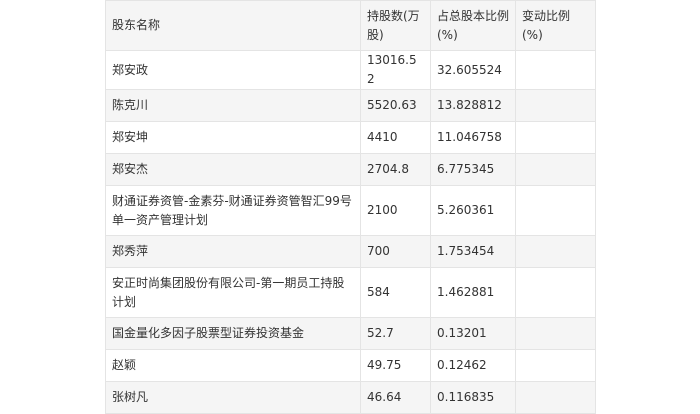 This screenshot has height=414, width=700. What do you see at coordinates (395, 333) in the screenshot?
I see `shares-value: 52.7` at bounding box center [395, 333].